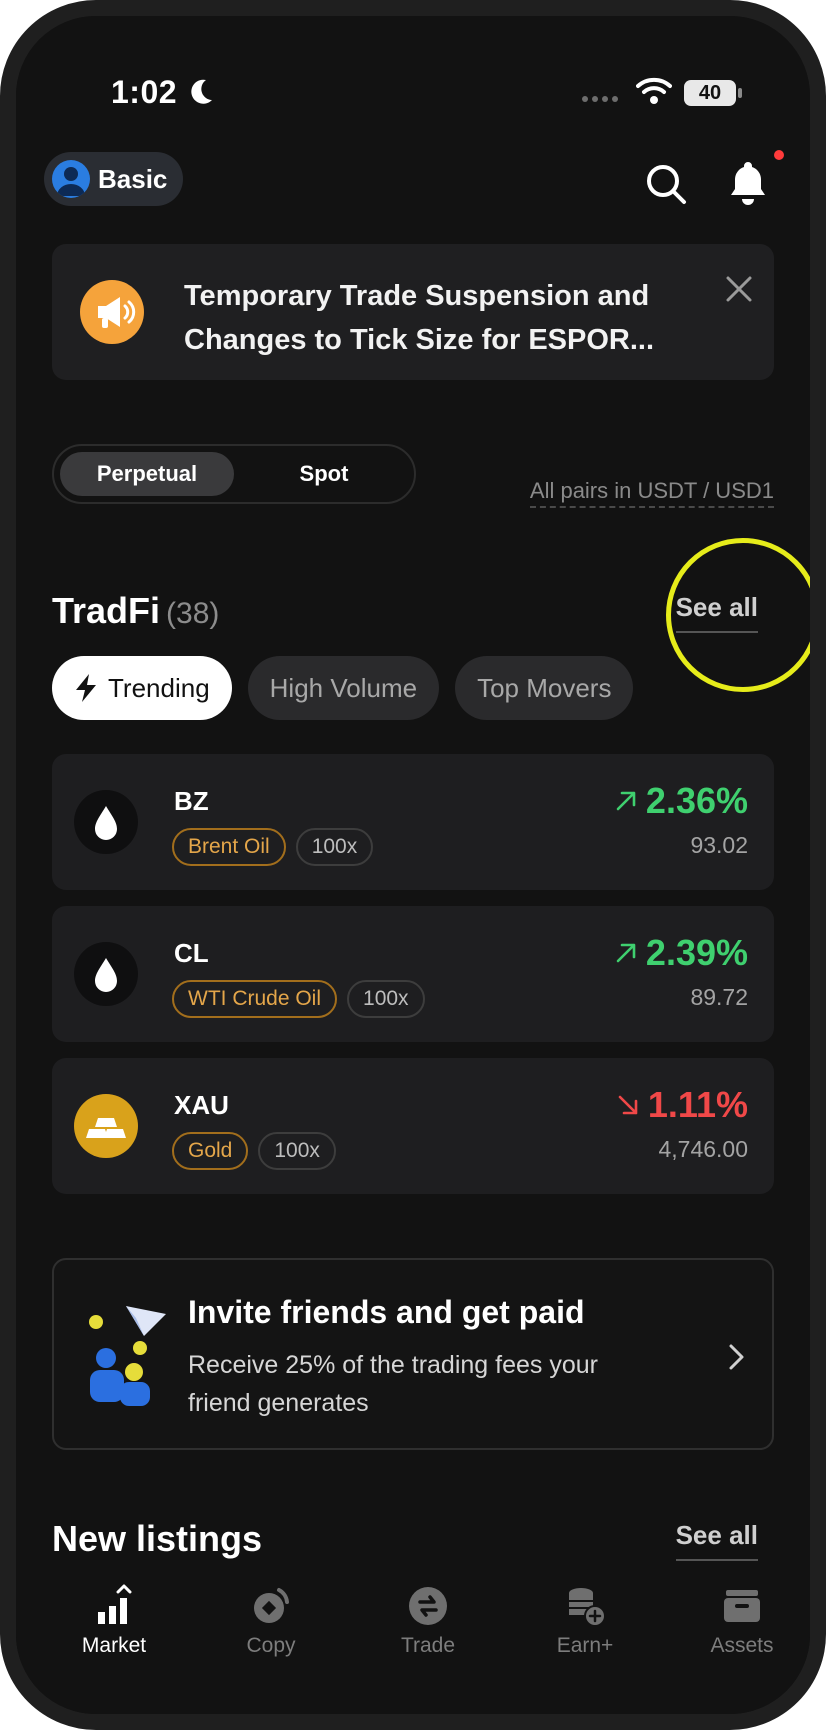  Describe the element at coordinates (413, 94) in the screenshot. I see `status-bar: 1:02 40` at that location.